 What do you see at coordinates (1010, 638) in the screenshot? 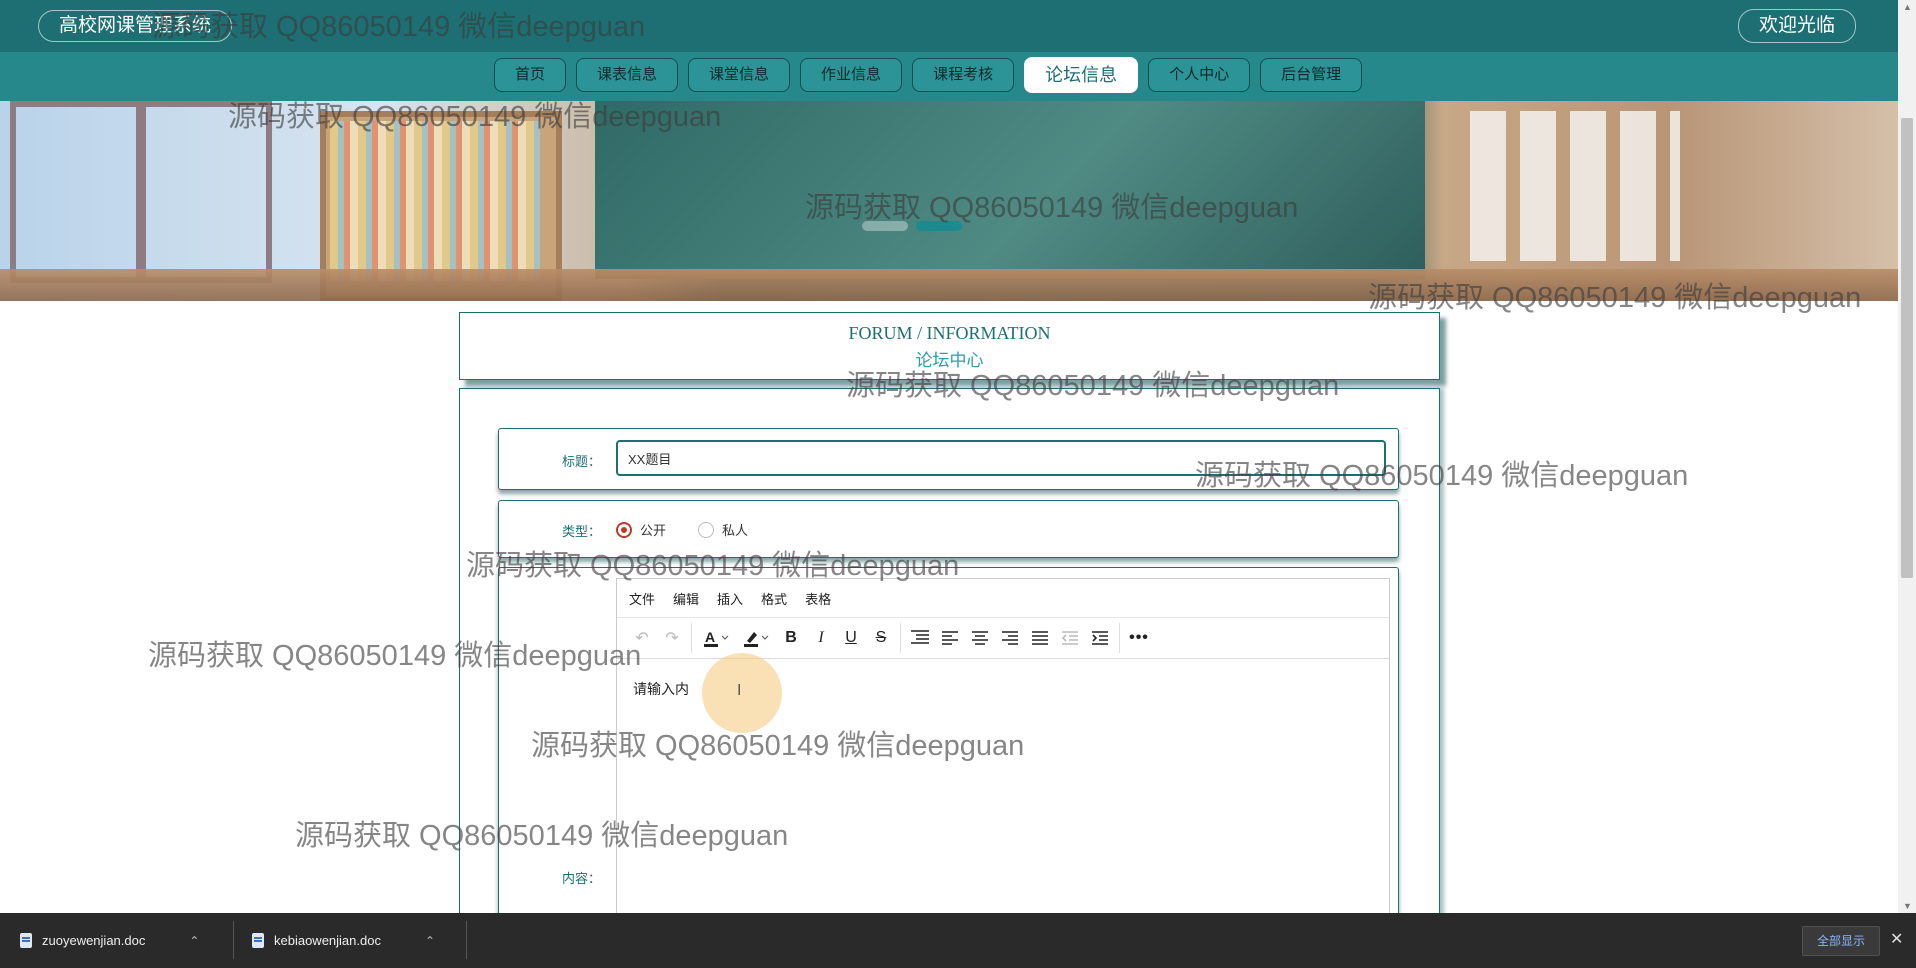
I see `align-right-icon` at bounding box center [1010, 638].